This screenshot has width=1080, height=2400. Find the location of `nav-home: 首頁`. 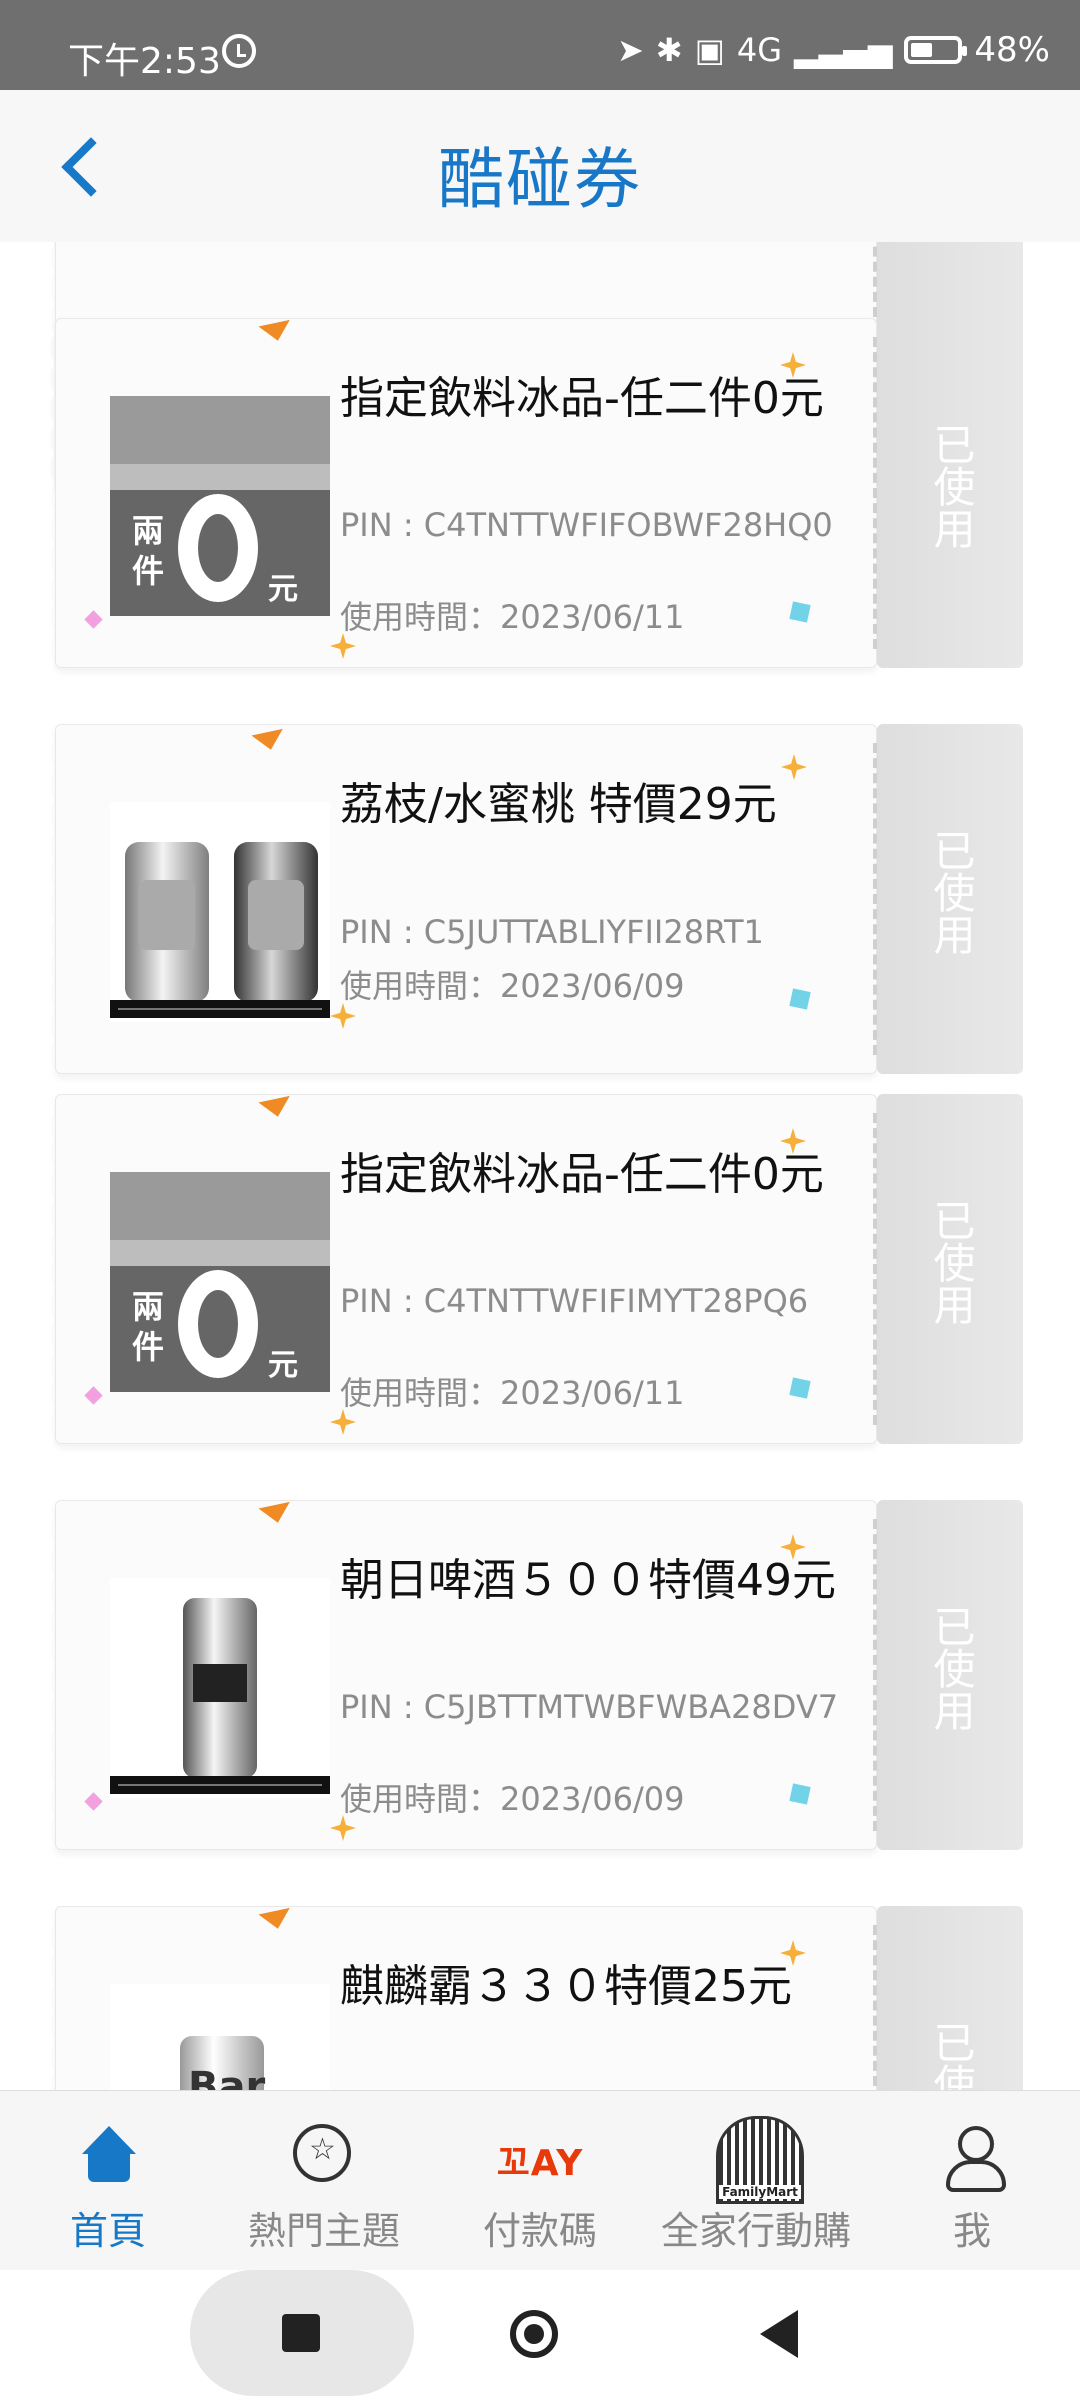

nav-home: 首頁 is located at coordinates (108, 2186).